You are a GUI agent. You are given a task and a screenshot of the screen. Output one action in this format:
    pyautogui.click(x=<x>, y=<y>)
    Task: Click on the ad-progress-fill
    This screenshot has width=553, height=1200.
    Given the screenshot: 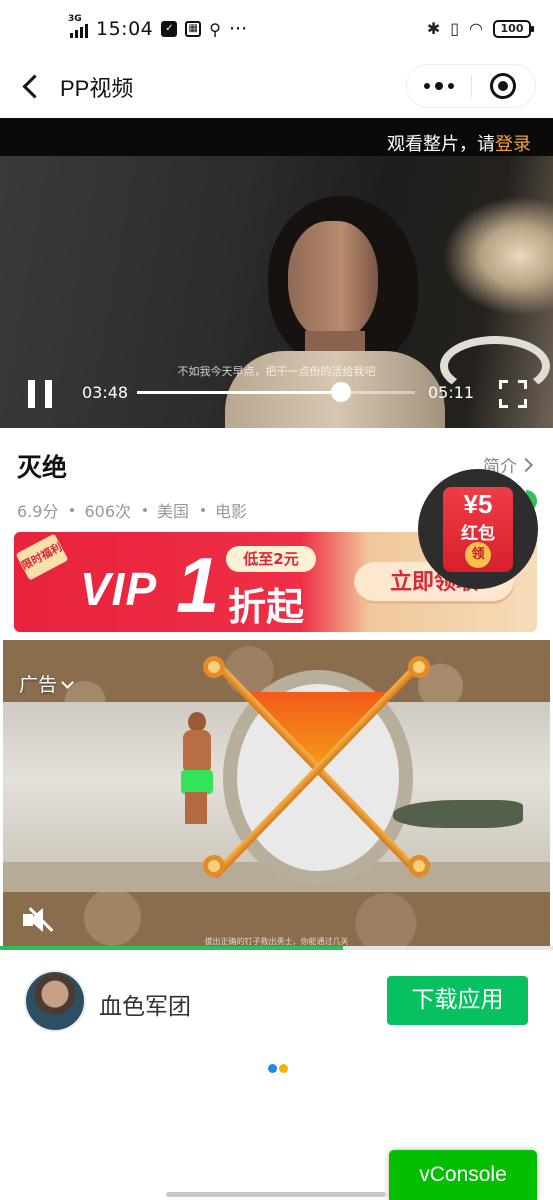 What is the action you would take?
    pyautogui.click(x=171, y=948)
    